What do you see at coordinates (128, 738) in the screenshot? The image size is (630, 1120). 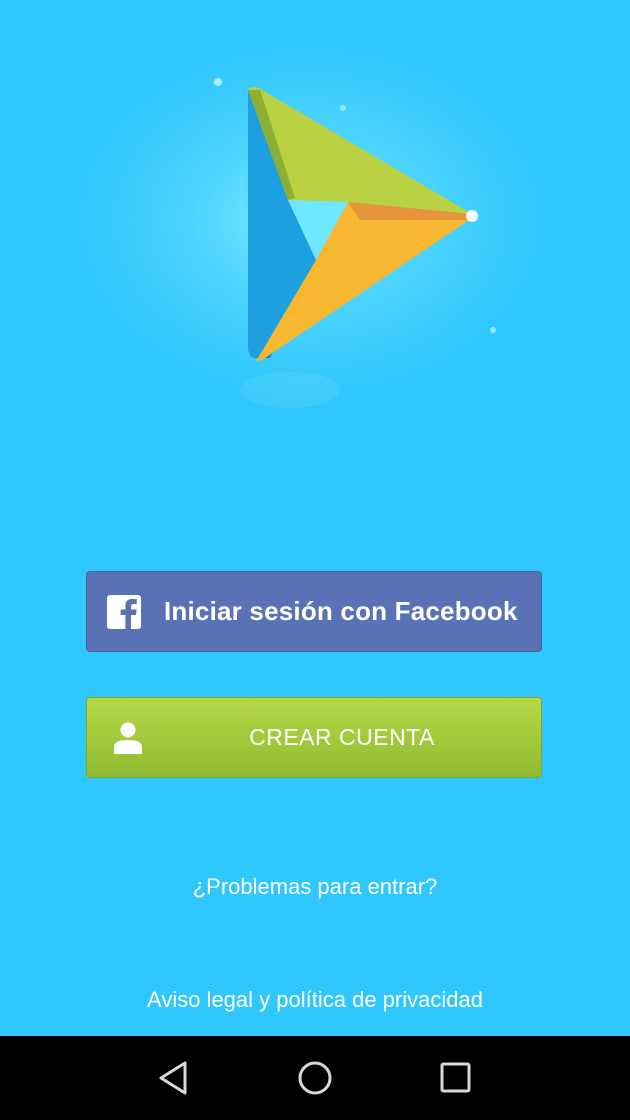 I see `person-icon` at bounding box center [128, 738].